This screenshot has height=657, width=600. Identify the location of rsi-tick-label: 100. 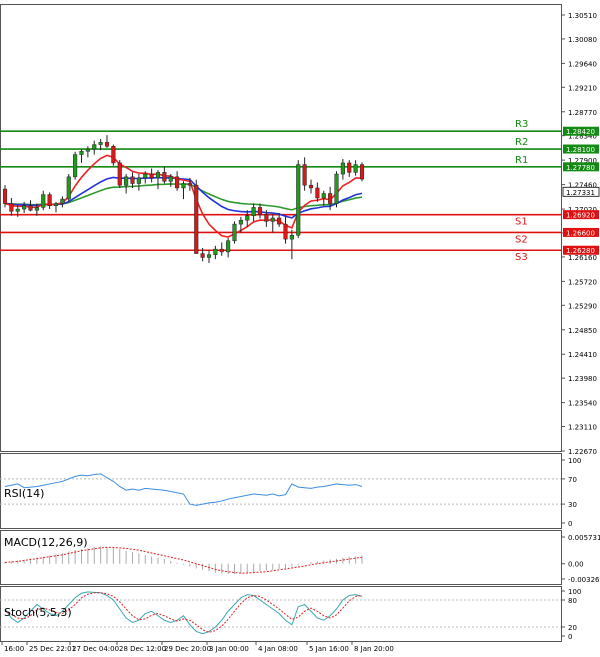
(574, 461).